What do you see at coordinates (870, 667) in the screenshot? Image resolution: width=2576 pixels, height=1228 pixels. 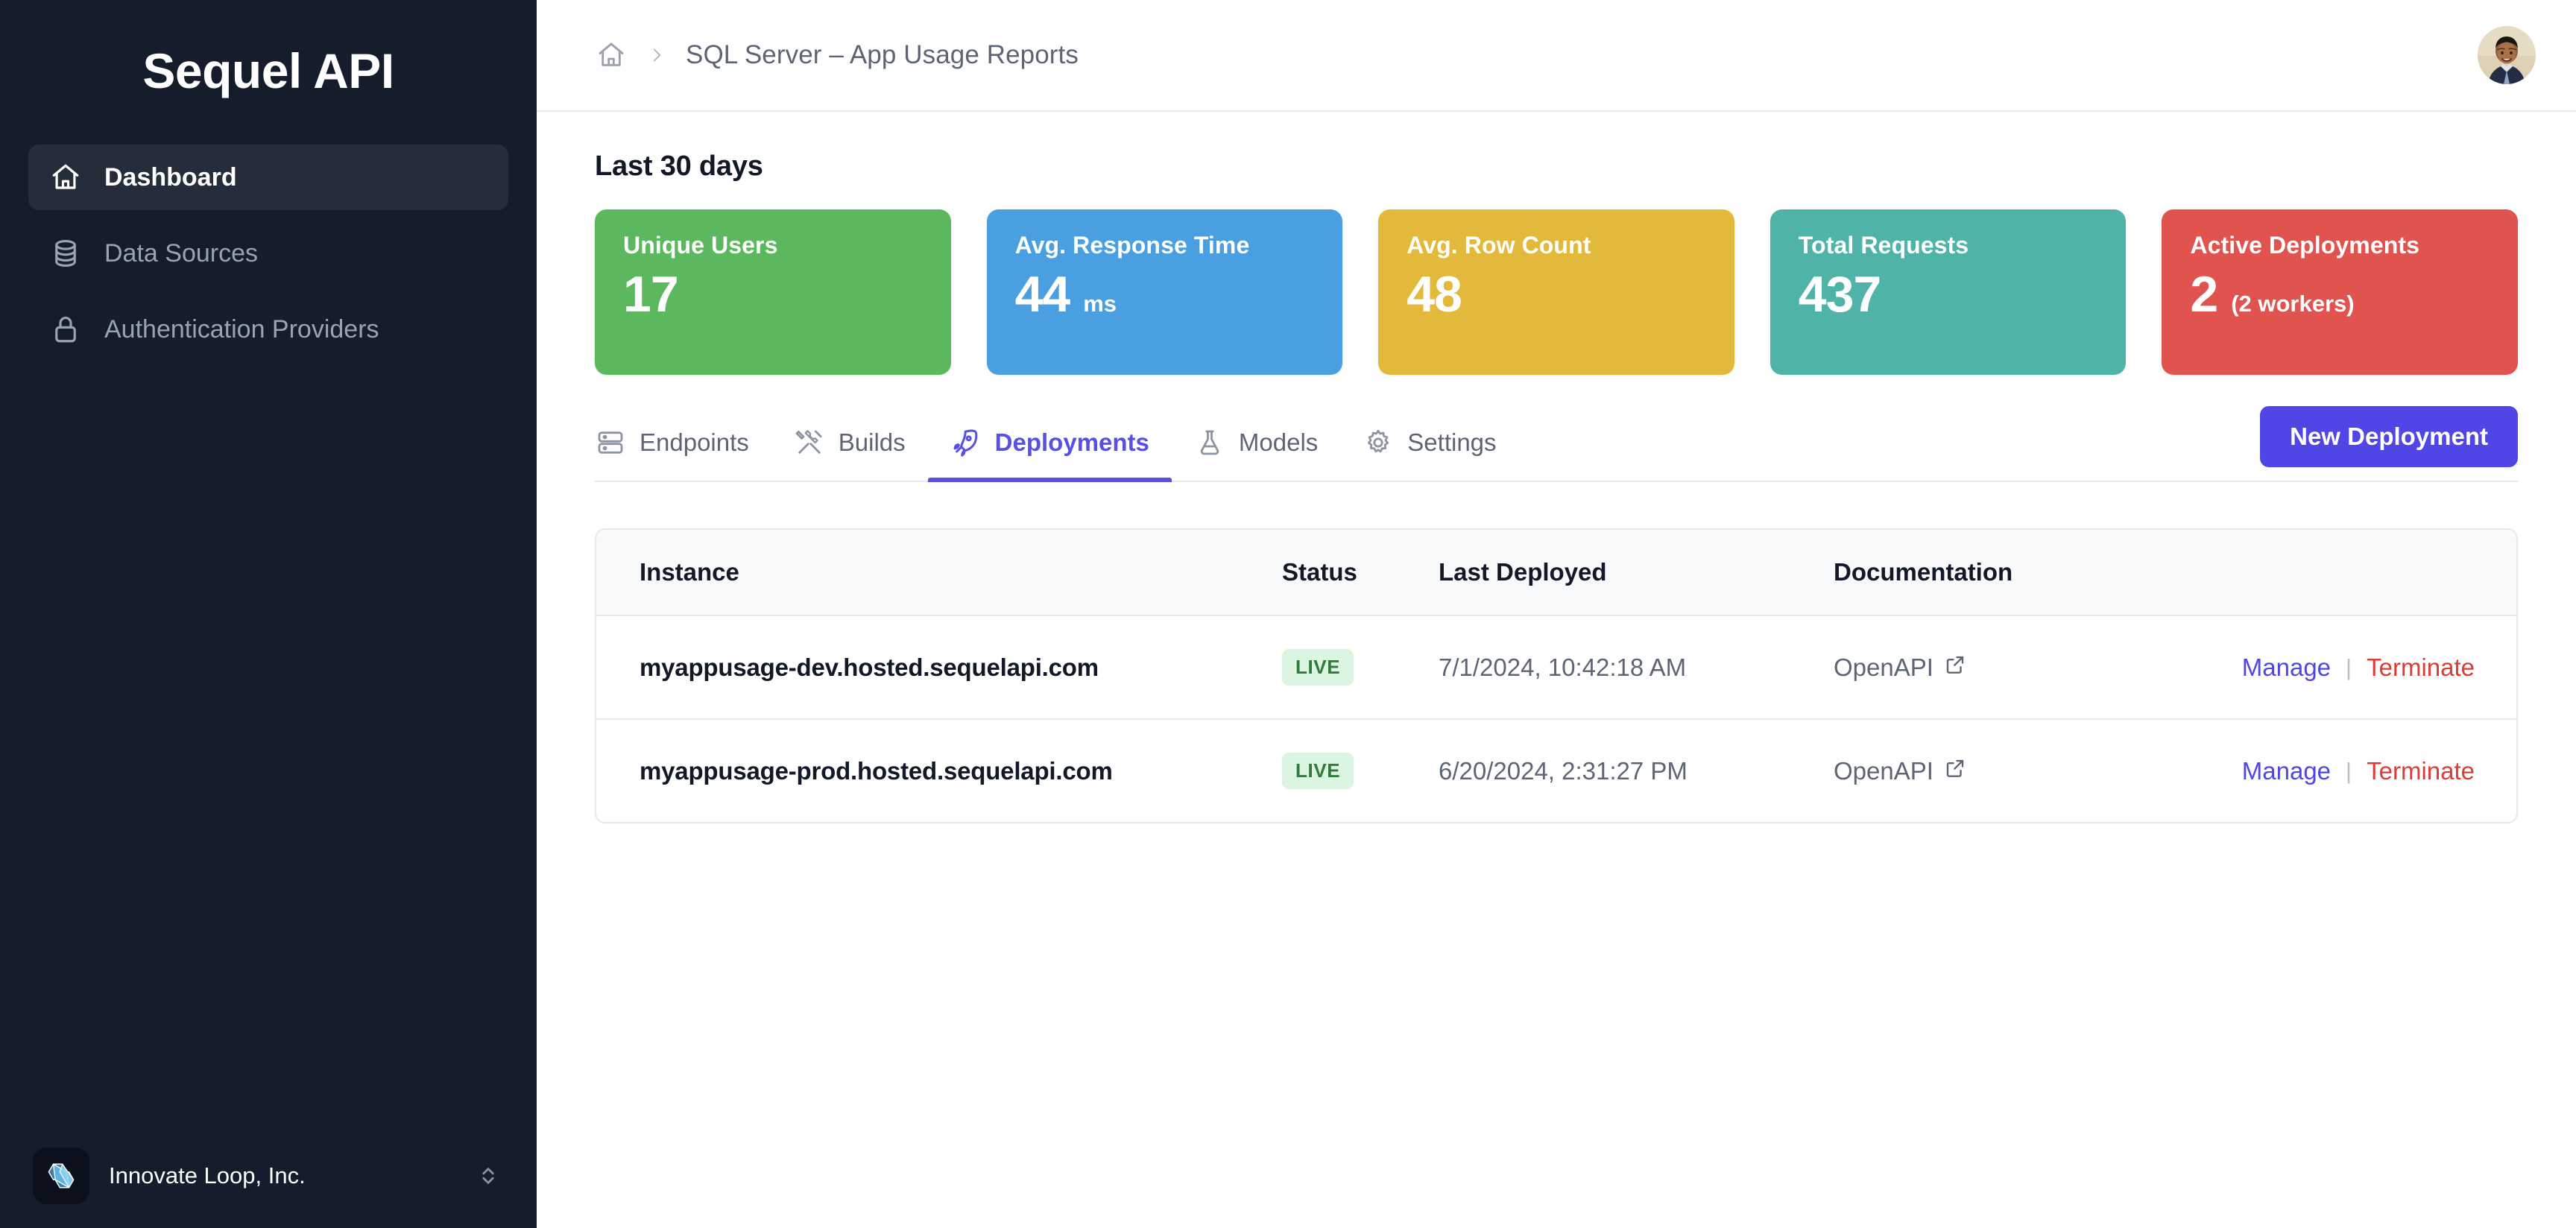 I see `cell-instance: myappusage-dev.hosted.sequelapi.com` at bounding box center [870, 667].